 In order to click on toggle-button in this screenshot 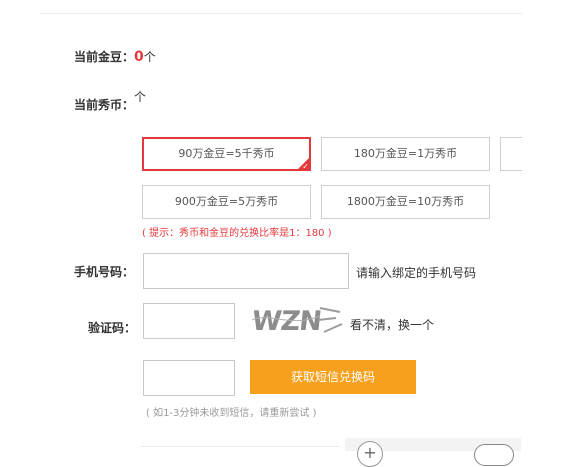, I will do `click(494, 455)`.